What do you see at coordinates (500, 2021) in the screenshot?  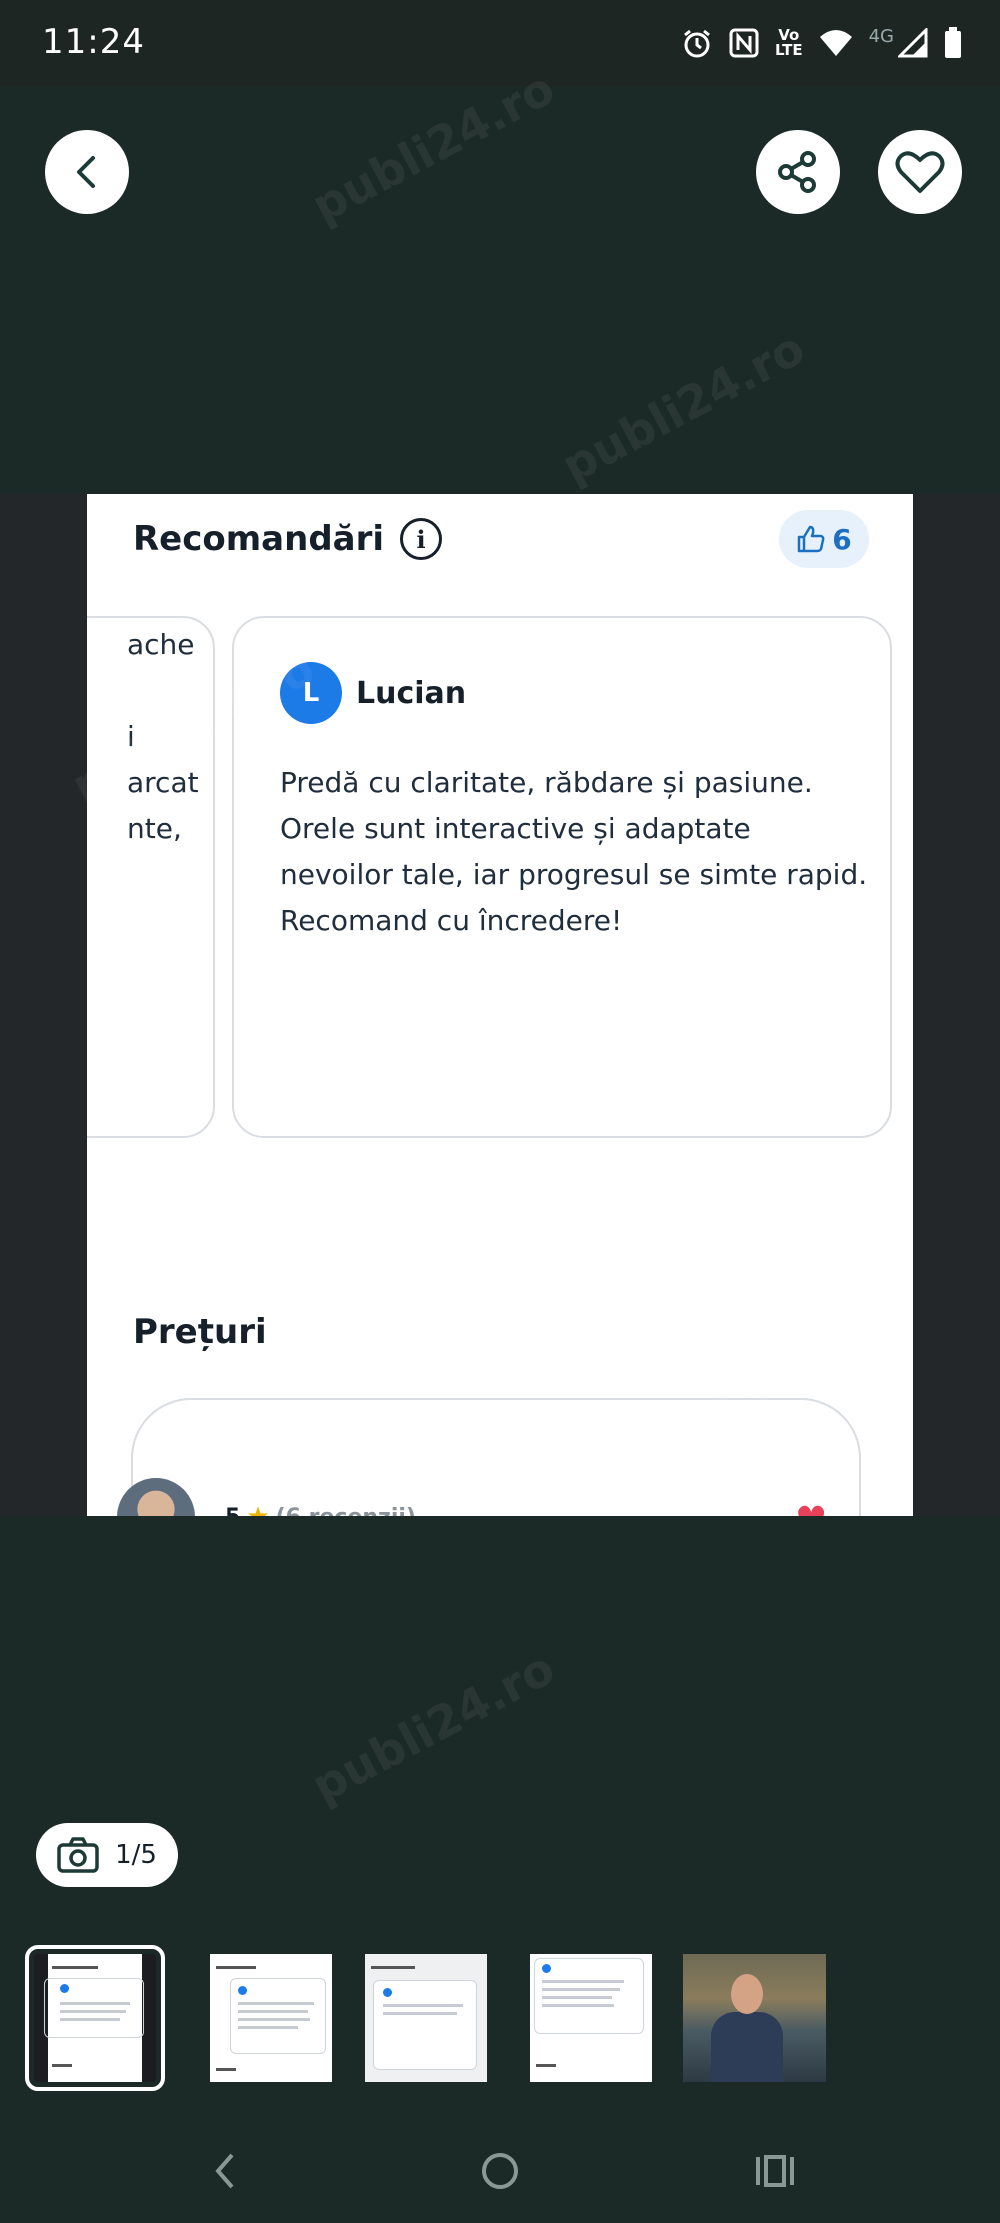 I see `thumbnail-strip` at bounding box center [500, 2021].